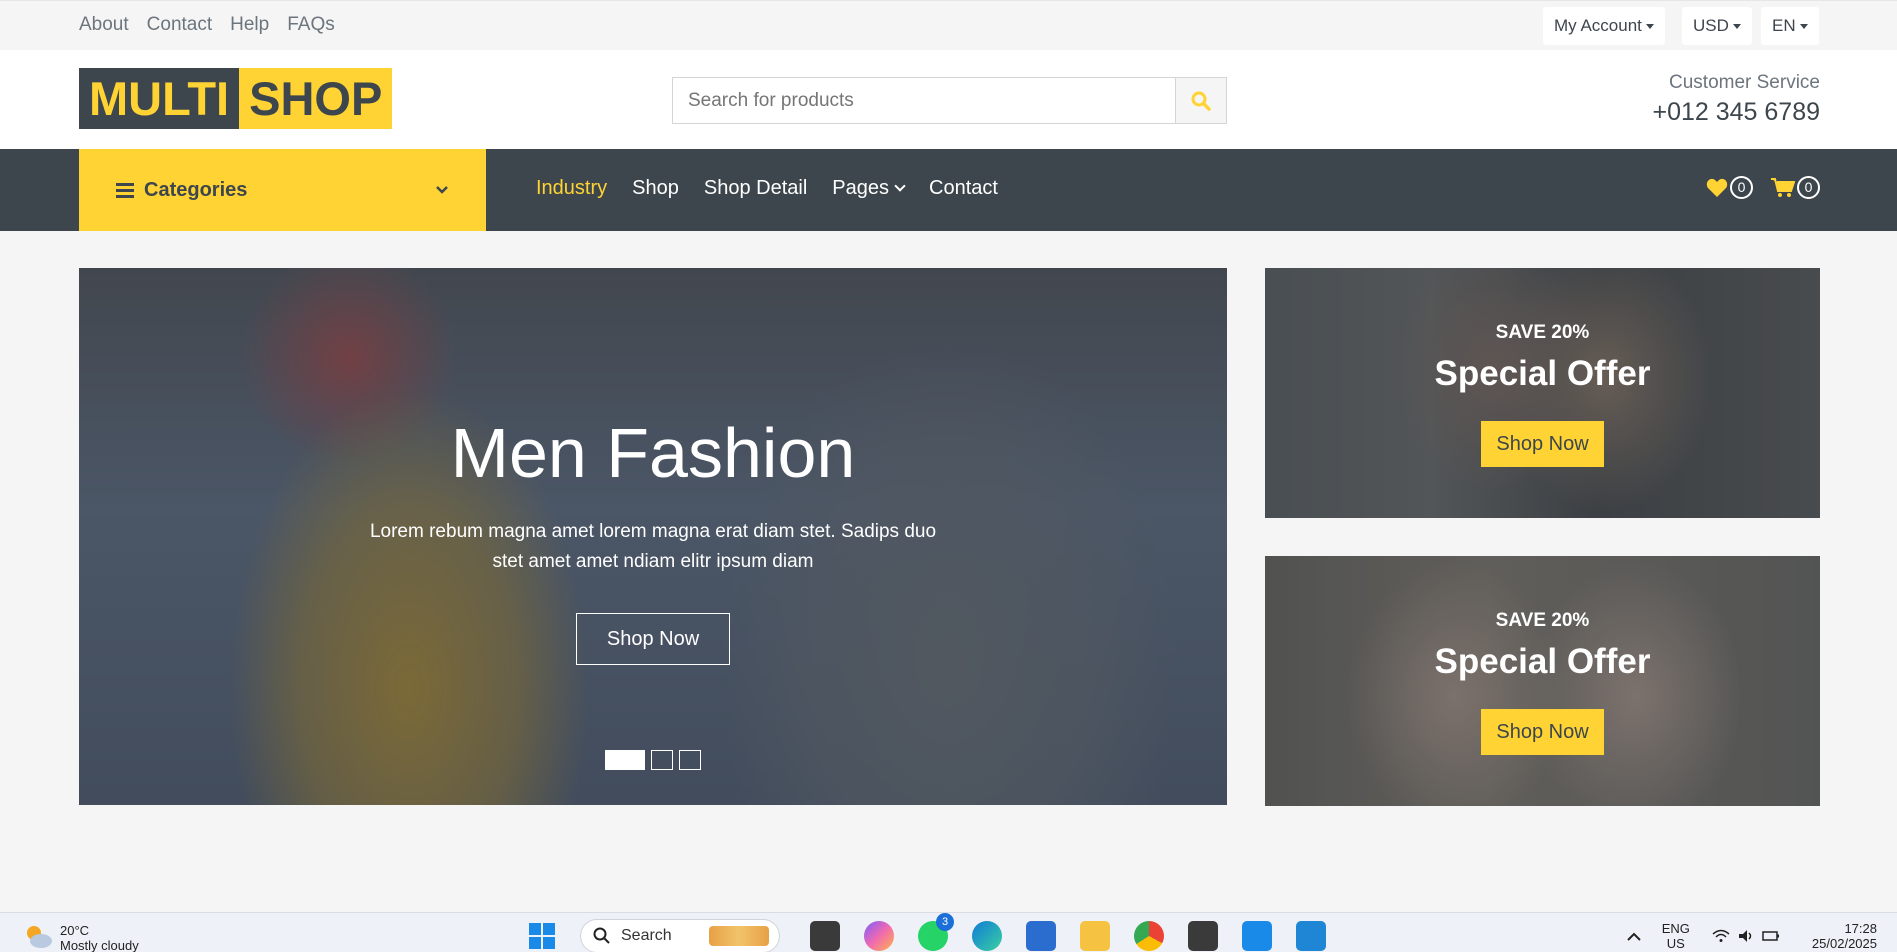 The image size is (1897, 952). Describe the element at coordinates (825, 936) in the screenshot. I see `task-view-icon` at that location.